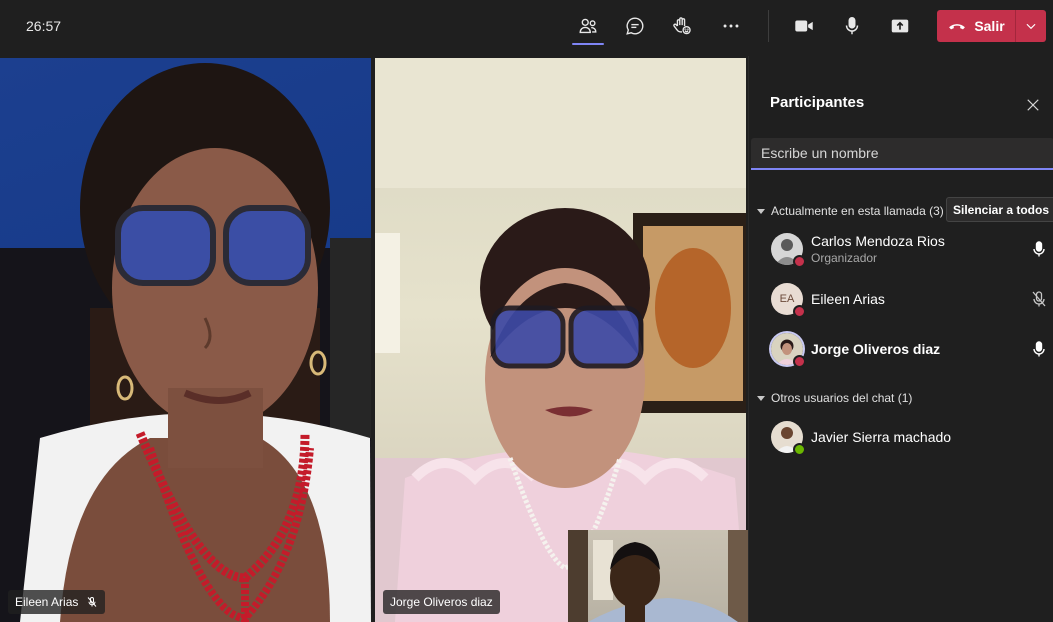  I want to click on participant-row: Jorge Oliveros diaz, so click(901, 349).